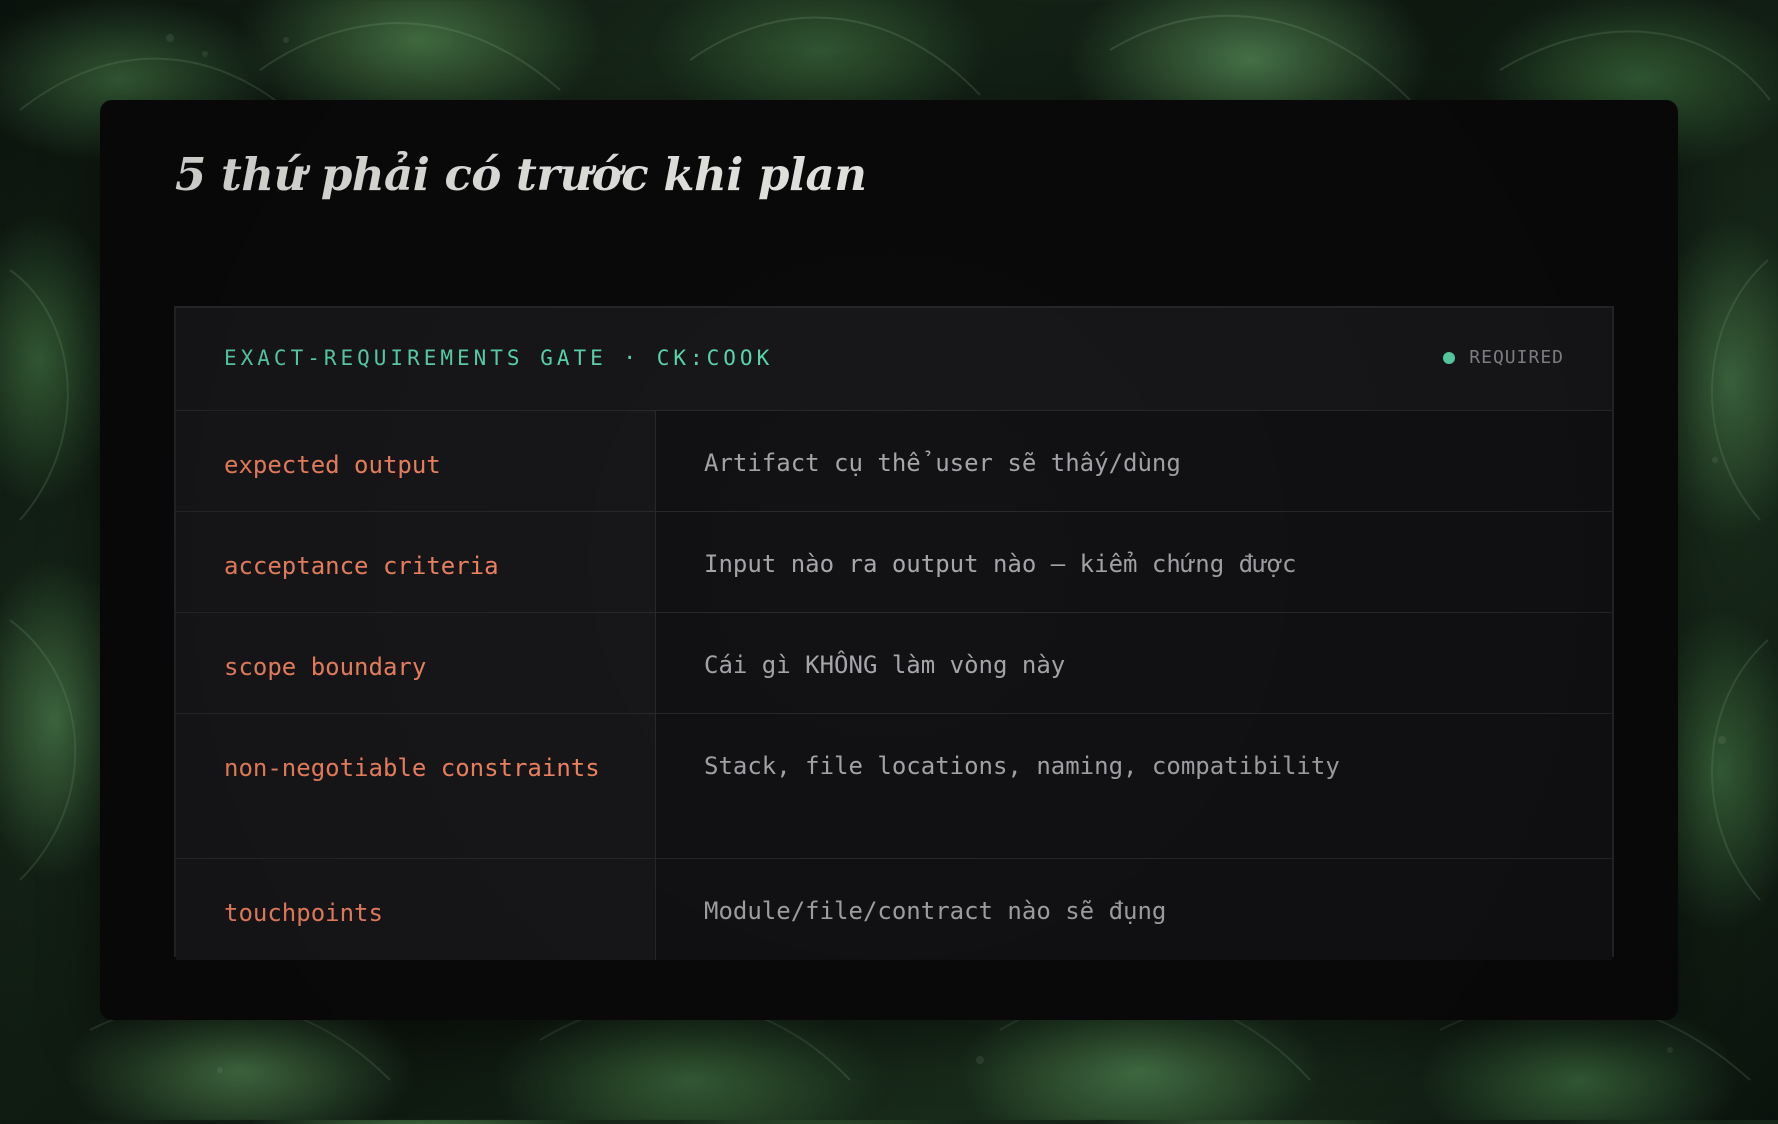 The width and height of the screenshot is (1778, 1124). Describe the element at coordinates (1134, 909) in the screenshot. I see `row-description: Module/file/contract nào sẽ đụng` at that location.